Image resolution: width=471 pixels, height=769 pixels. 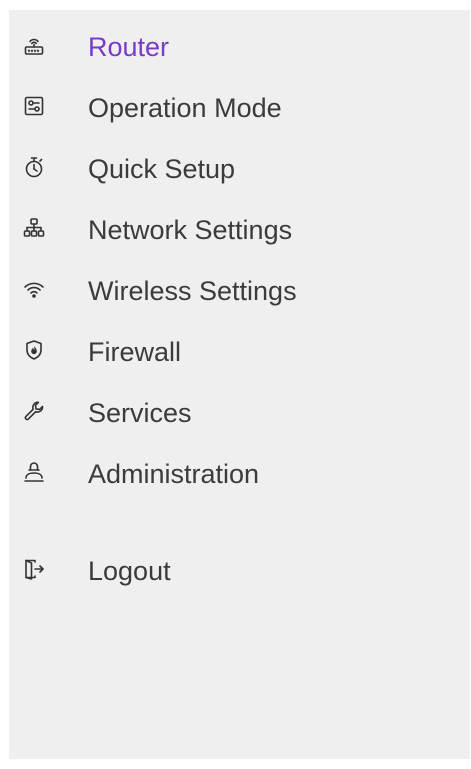 I want to click on network-icon, so click(x=34, y=228).